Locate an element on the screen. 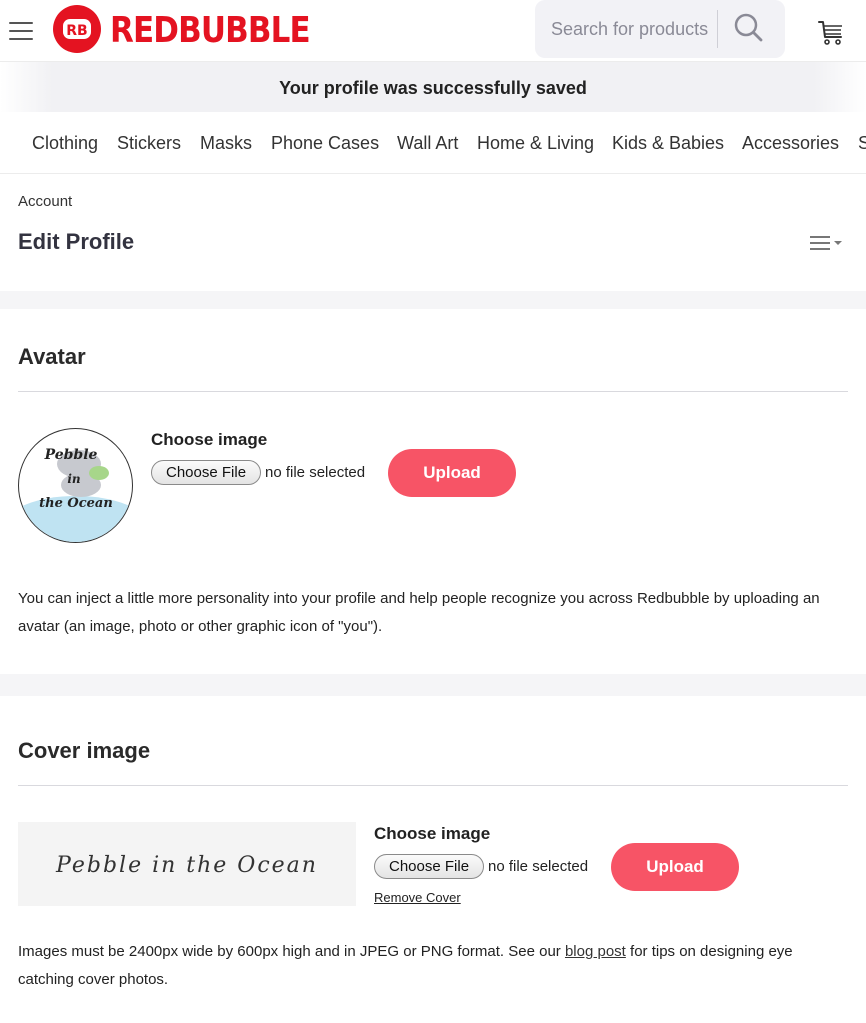 The image size is (866, 1023). category-stickers: Stickers is located at coordinates (149, 143).